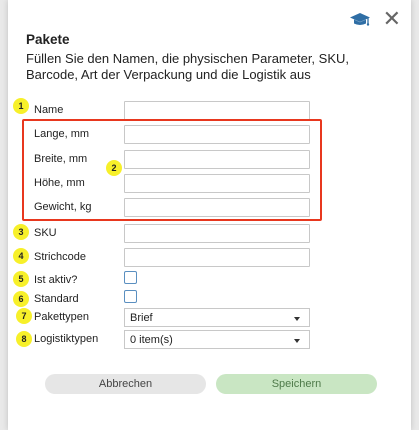 This screenshot has height=430, width=419. What do you see at coordinates (56, 299) in the screenshot?
I see `default-label: Standard` at bounding box center [56, 299].